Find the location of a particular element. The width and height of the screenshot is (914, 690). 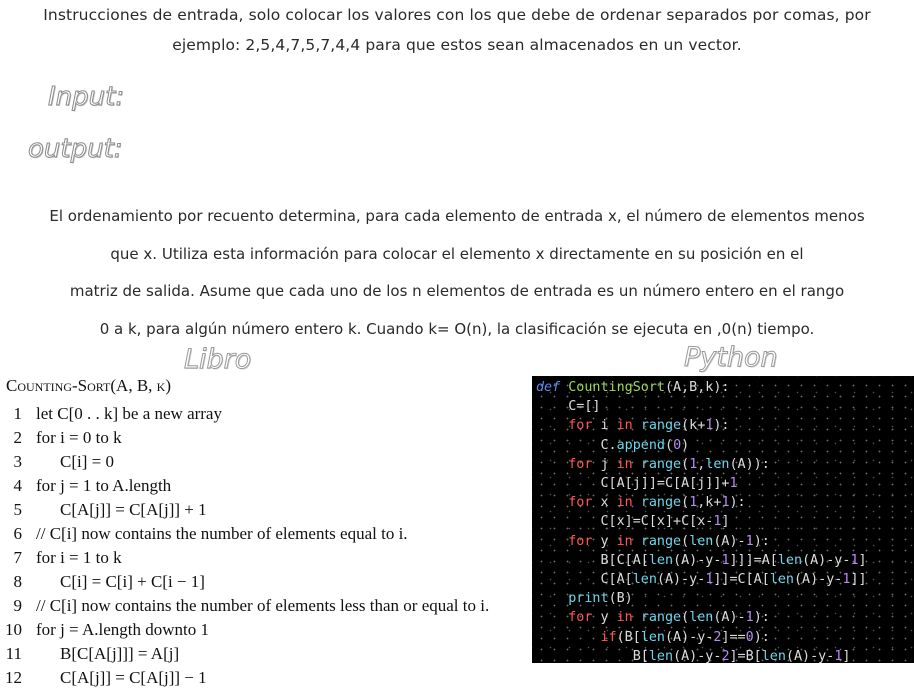

line-number: 9 is located at coordinates (18, 605).